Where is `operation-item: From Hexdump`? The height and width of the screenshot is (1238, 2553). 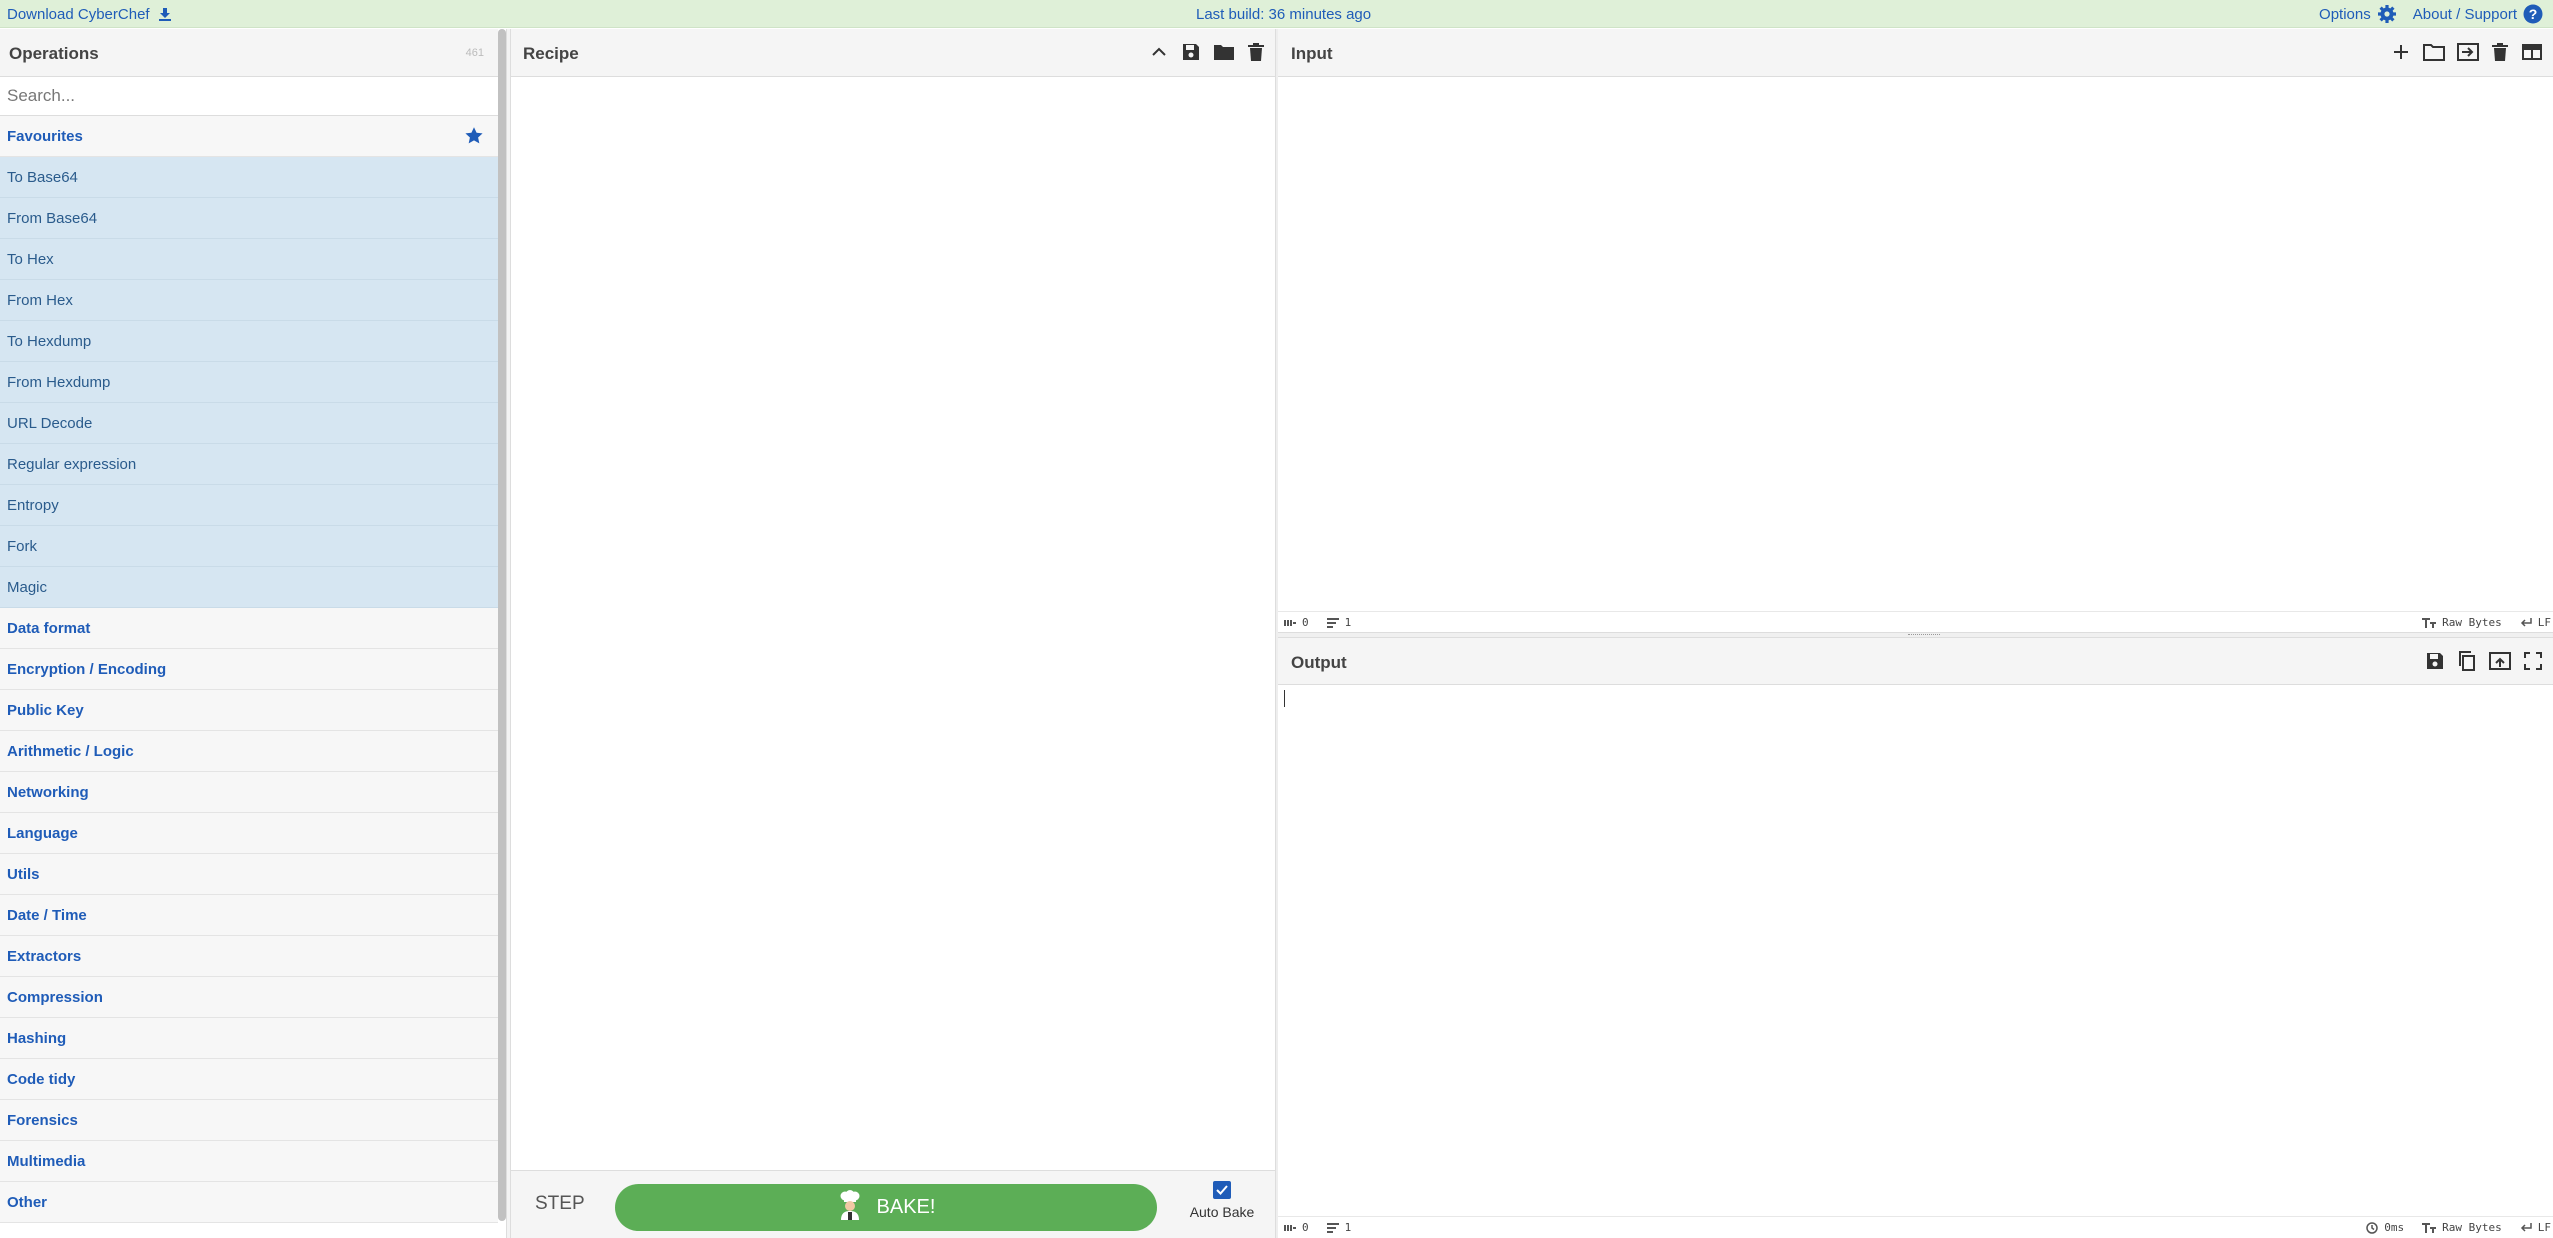 operation-item: From Hexdump is located at coordinates (249, 382).